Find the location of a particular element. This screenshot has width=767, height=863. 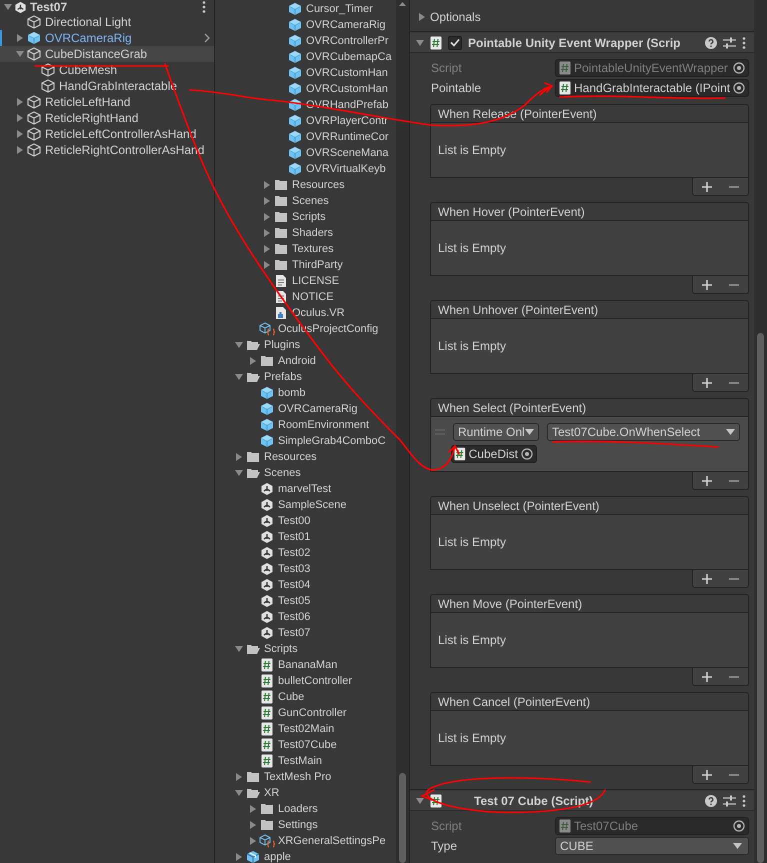

asset-item: SampleScene is located at coordinates (312, 505).